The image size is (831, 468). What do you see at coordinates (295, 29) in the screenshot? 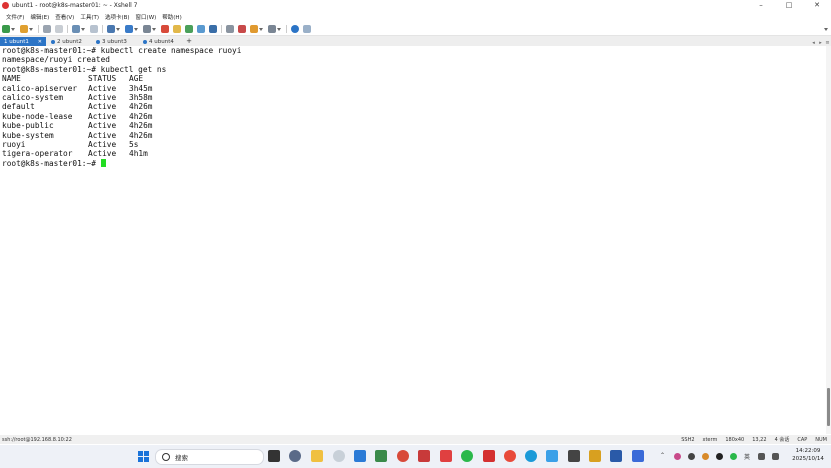
I see `help-icon` at bounding box center [295, 29].